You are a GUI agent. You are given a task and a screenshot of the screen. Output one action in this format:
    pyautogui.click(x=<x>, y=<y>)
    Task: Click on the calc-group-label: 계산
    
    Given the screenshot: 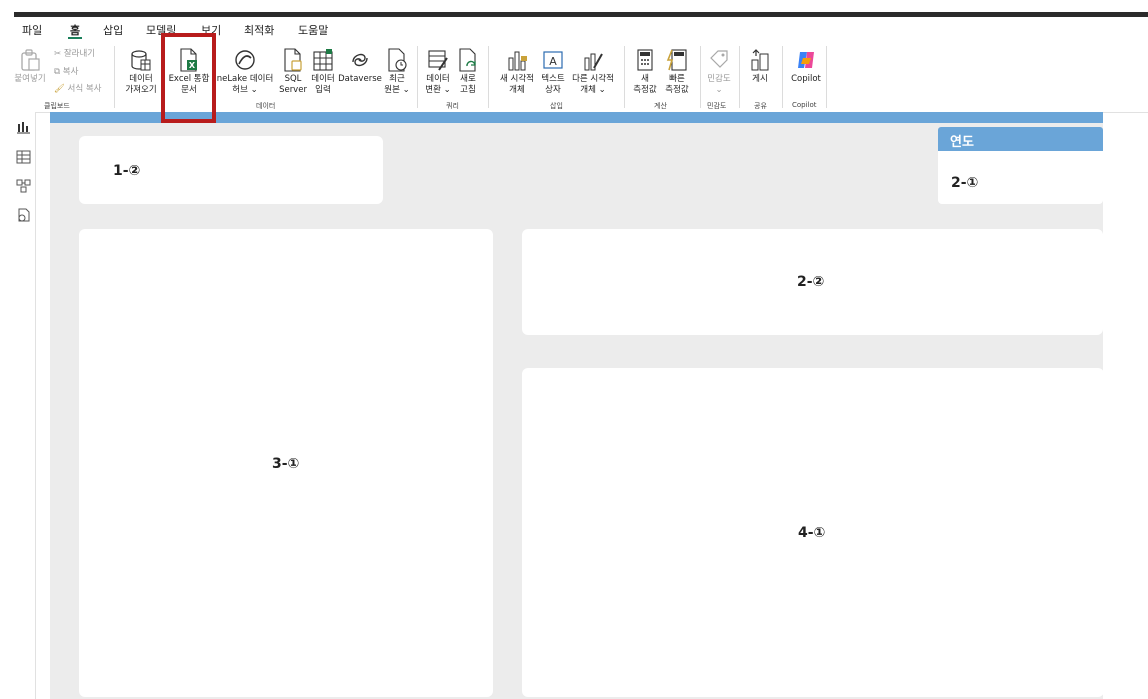 What is the action you would take?
    pyautogui.click(x=660, y=106)
    